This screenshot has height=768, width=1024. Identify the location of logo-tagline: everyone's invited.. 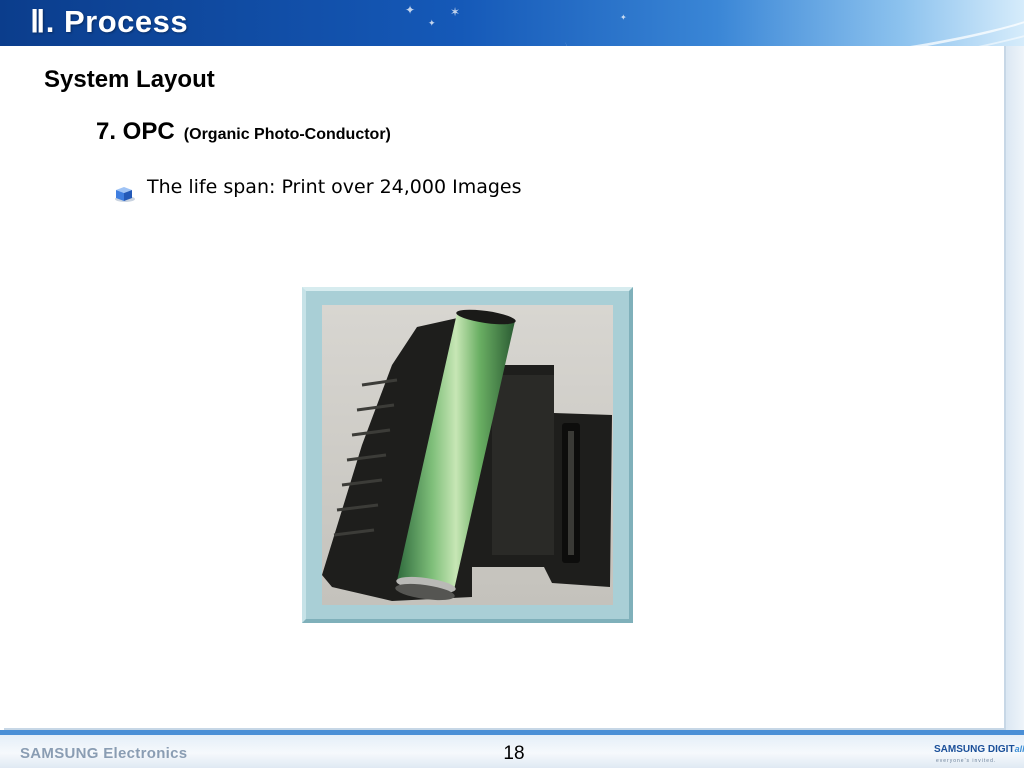
(966, 761).